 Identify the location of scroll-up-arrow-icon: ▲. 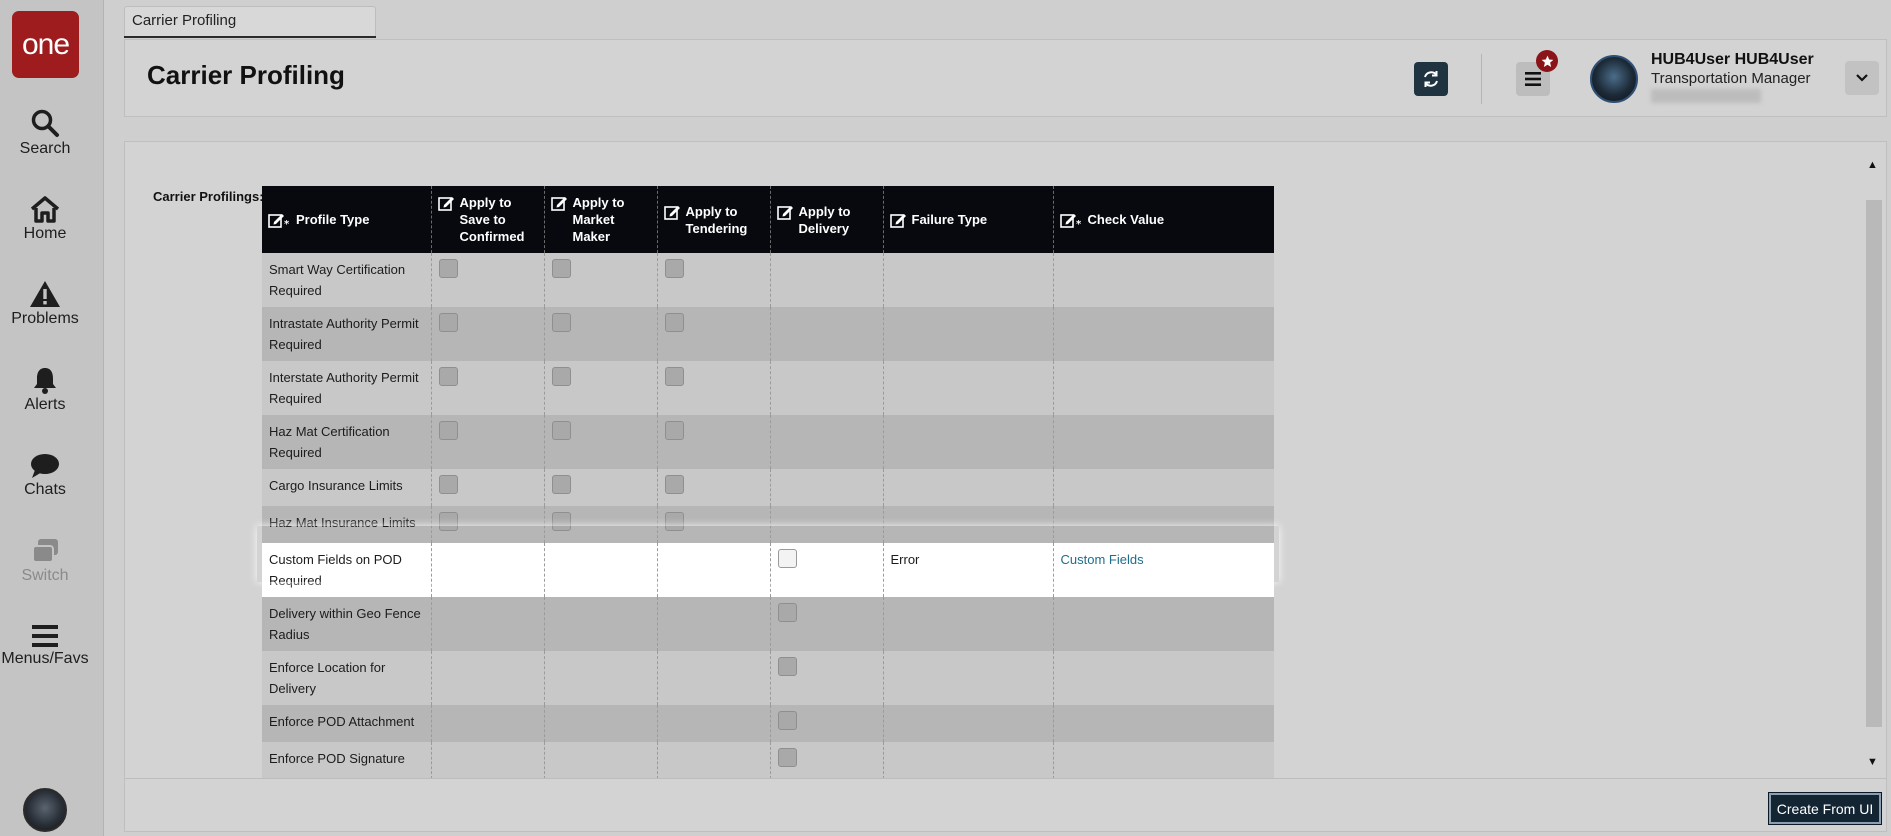
(1872, 165).